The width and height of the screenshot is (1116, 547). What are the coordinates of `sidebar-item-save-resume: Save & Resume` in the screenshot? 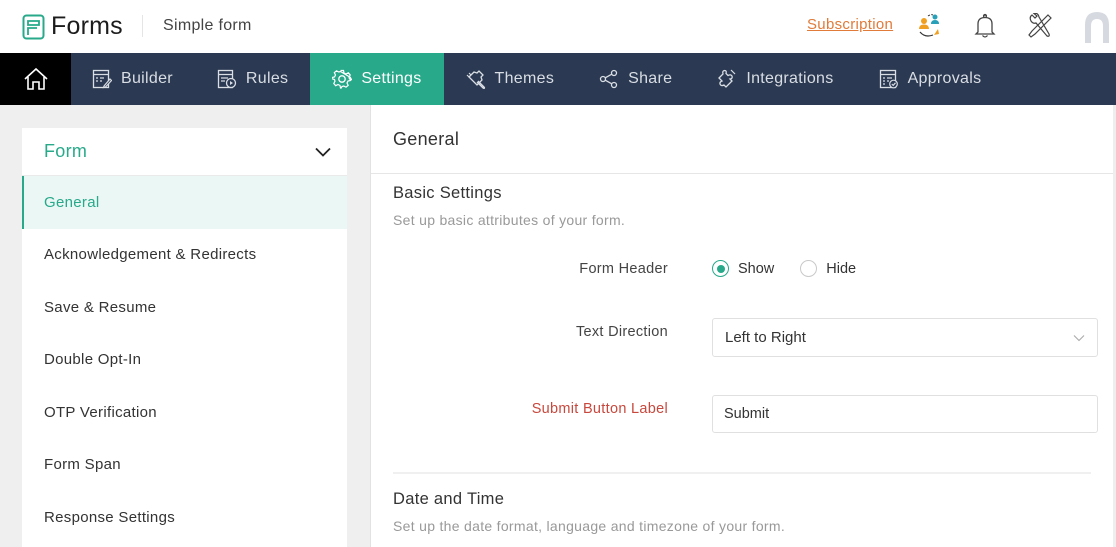 It's located at (184, 307).